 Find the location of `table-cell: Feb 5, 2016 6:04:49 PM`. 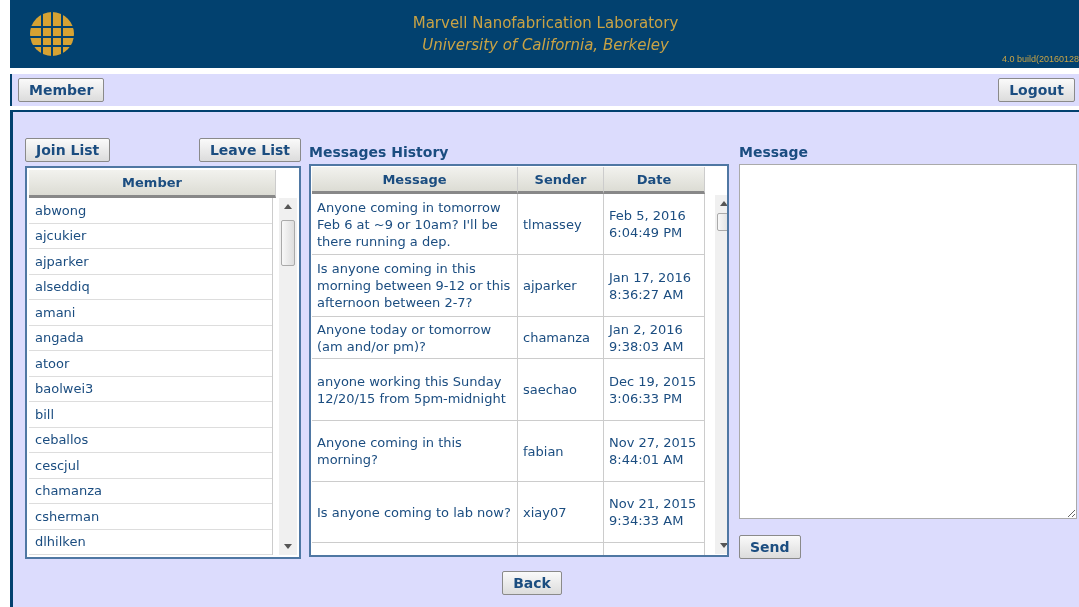

table-cell: Feb 5, 2016 6:04:49 PM is located at coordinates (654, 224).